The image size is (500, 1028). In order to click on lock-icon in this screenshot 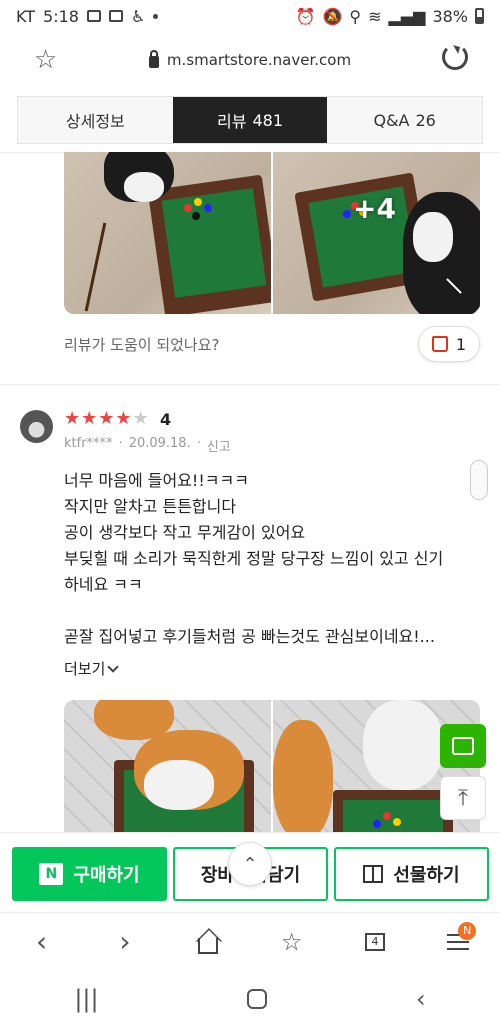, I will do `click(153, 59)`.